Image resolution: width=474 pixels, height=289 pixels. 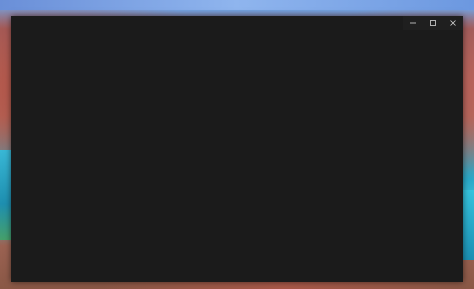 I want to click on close-button, so click(x=453, y=23).